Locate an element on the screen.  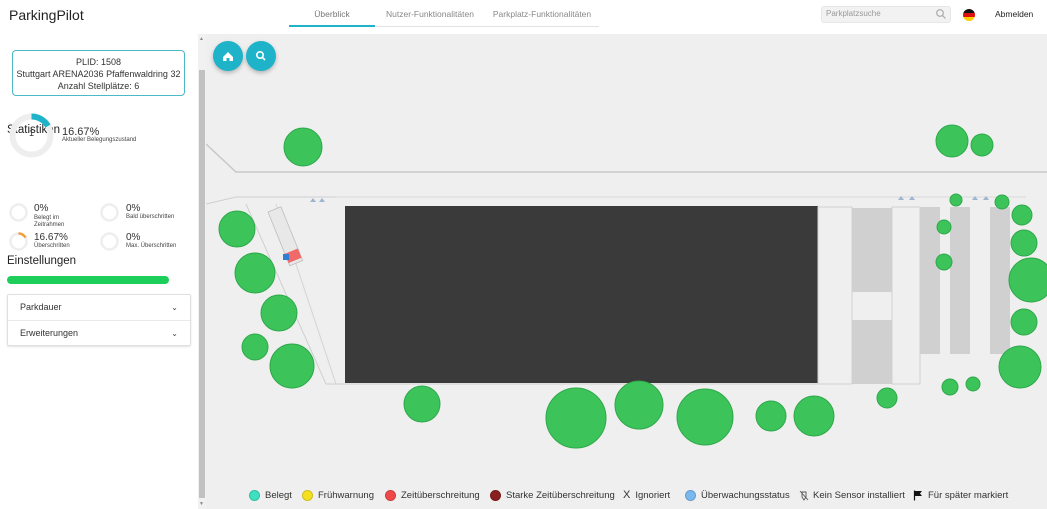
legend-kein-sensor-label: Kein Sensor installiert is located at coordinates (859, 495).